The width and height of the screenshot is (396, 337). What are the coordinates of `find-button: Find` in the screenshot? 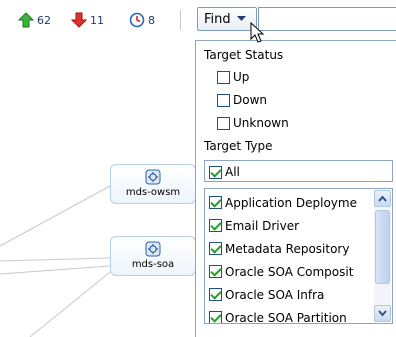 It's located at (227, 19).